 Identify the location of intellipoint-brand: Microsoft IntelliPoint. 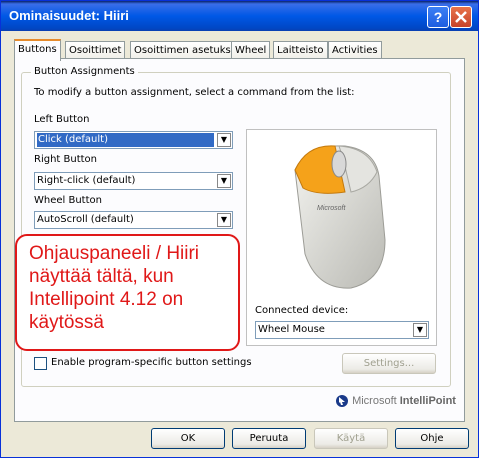
(395, 401).